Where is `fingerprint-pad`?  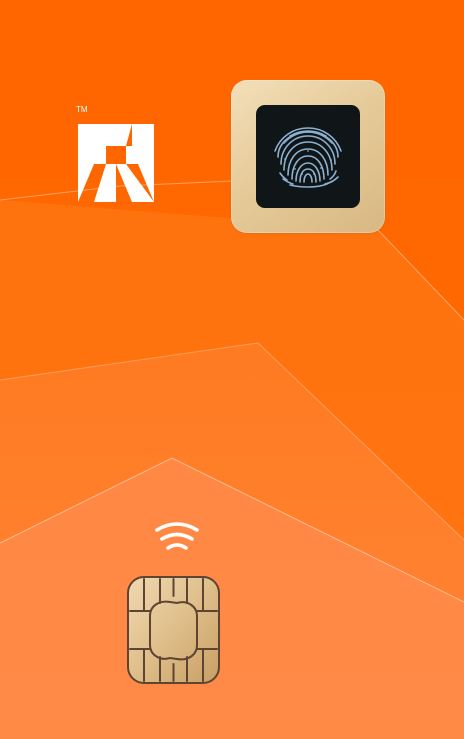 fingerprint-pad is located at coordinates (308, 156).